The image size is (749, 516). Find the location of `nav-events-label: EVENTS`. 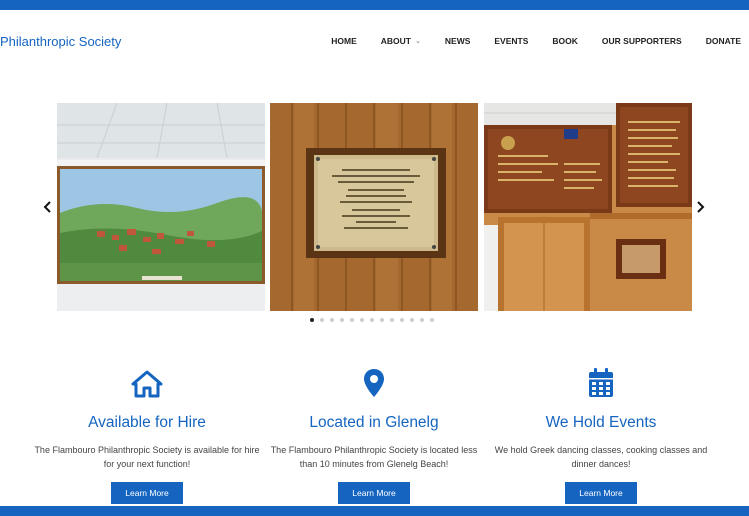

nav-events-label: EVENTS is located at coordinates (511, 41).